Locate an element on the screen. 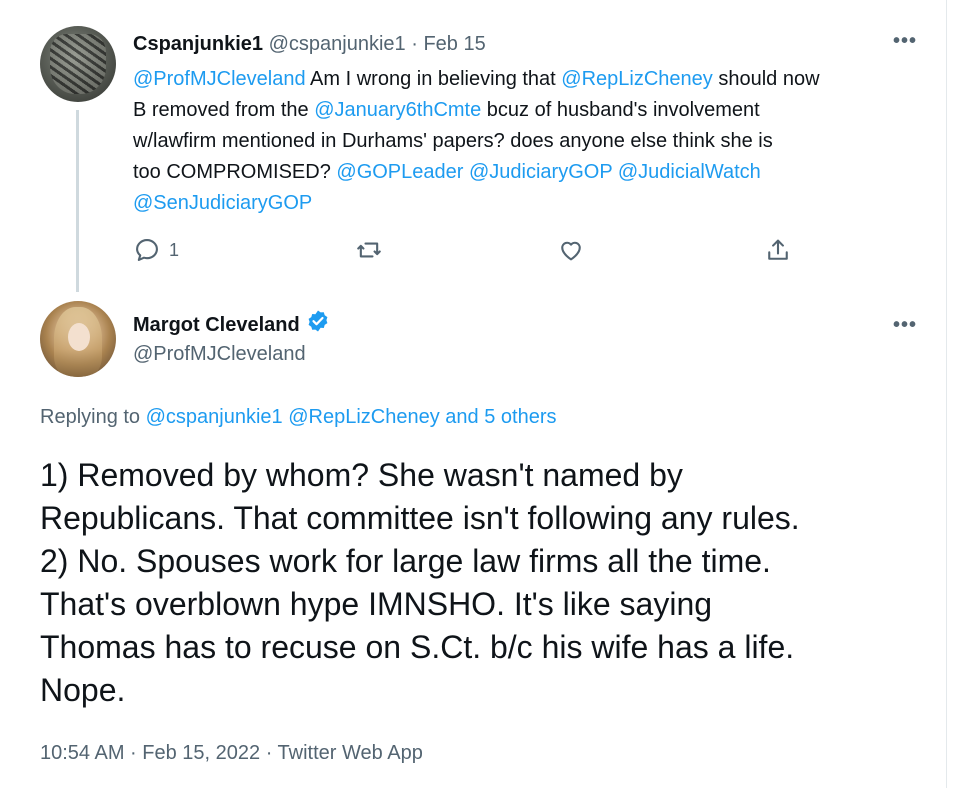  parent-tweet-header: Cspanjunkie1 @cspanjunkie1 · Feb 15 is located at coordinates (309, 44).